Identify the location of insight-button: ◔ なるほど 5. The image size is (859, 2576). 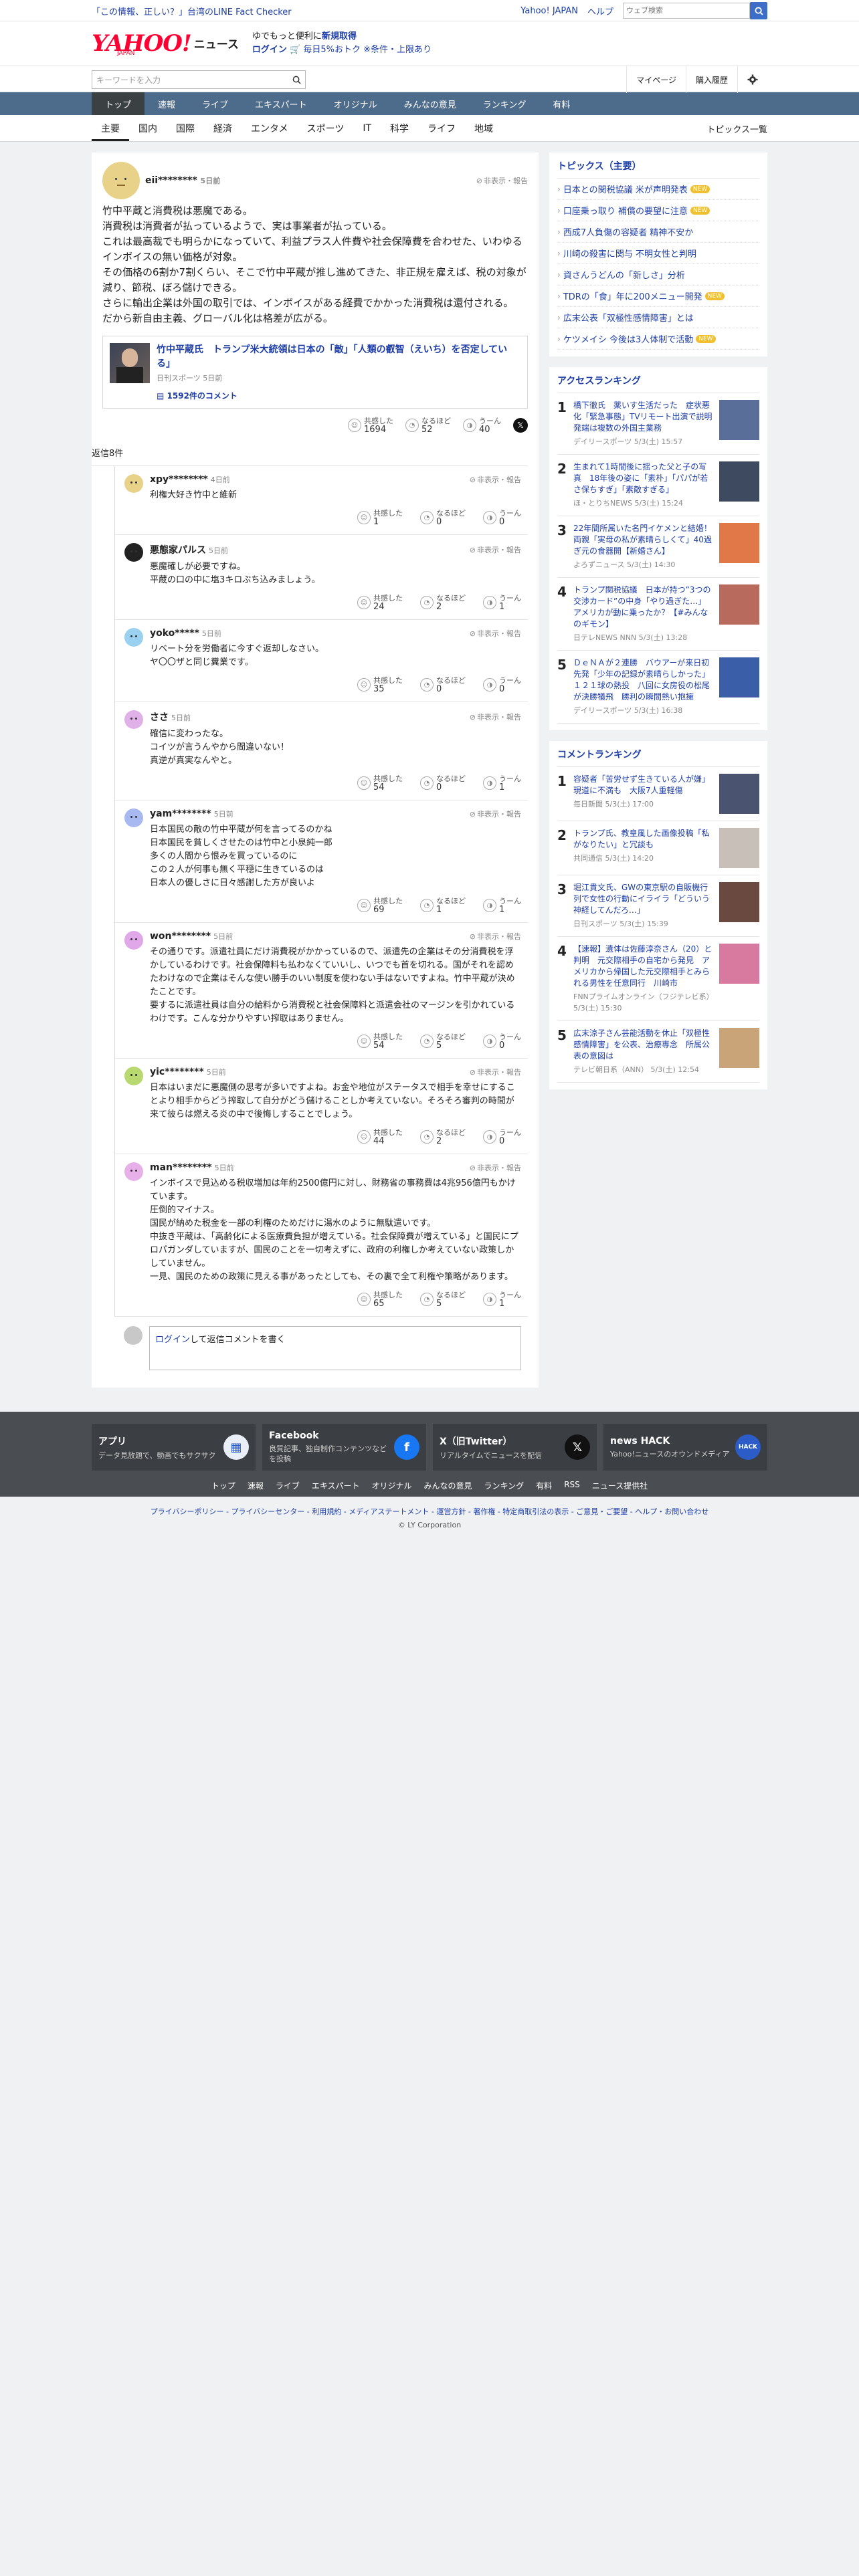
(443, 1299).